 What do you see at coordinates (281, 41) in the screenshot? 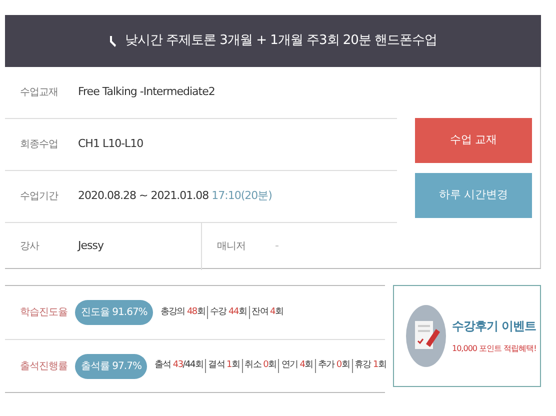
I see `course-title: 낮시간 주제토론 3개월 + 1개월 주3회 20분 핸드폰수업` at bounding box center [281, 41].